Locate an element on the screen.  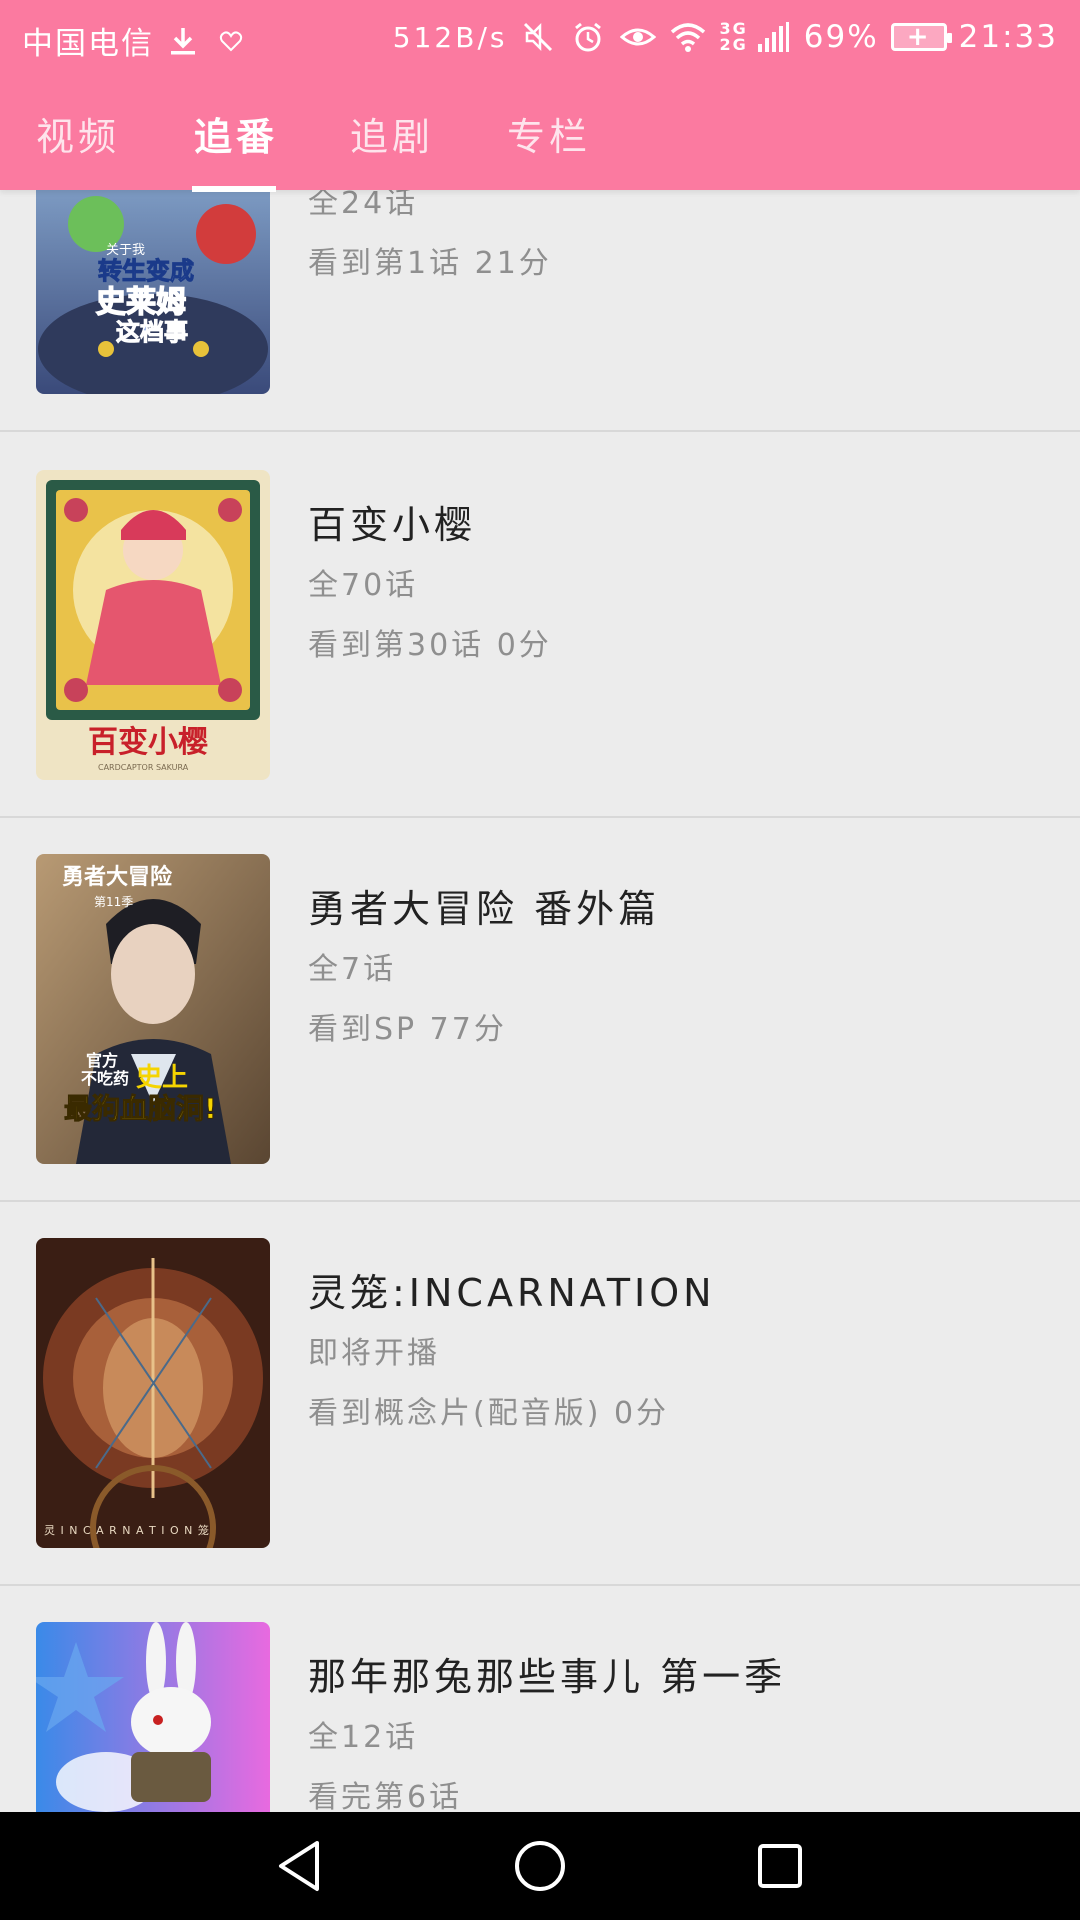
episode-total: 全12话 is located at coordinates (363, 1737).